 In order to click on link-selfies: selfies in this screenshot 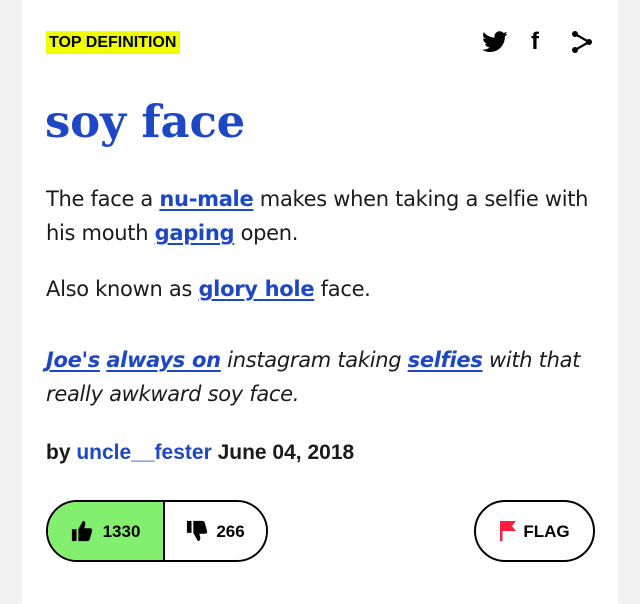, I will do `click(445, 360)`.